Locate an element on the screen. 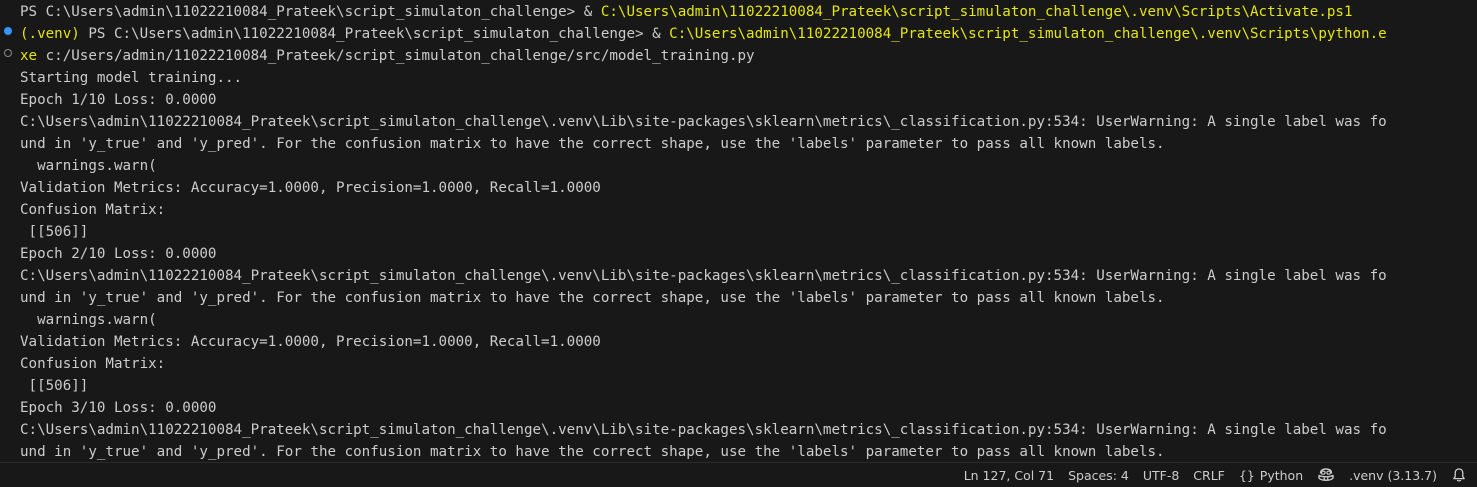 This screenshot has width=1477, height=487. cursor-position-button: Ln 127, Col 71 is located at coordinates (1009, 475).